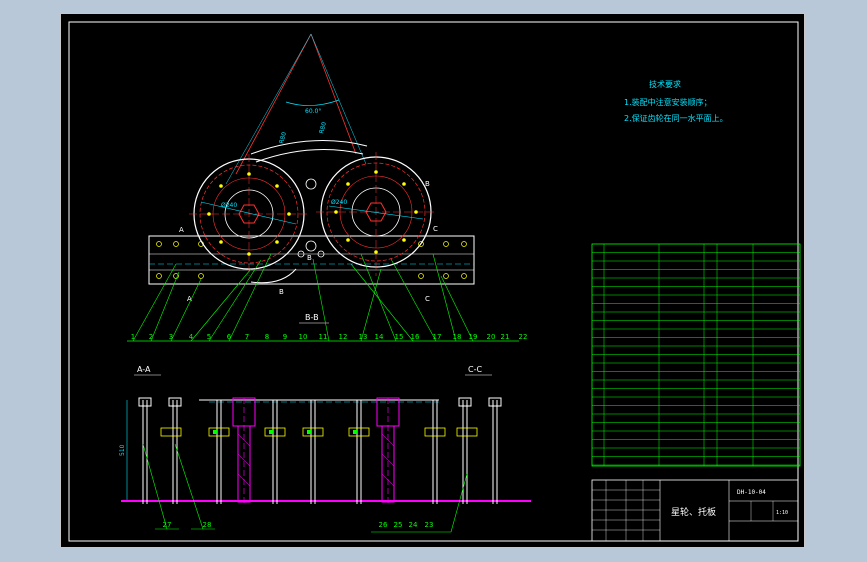 The image size is (867, 562). Describe the element at coordinates (323, 127) in the screenshot. I see `radial-dim-2: R80` at that location.